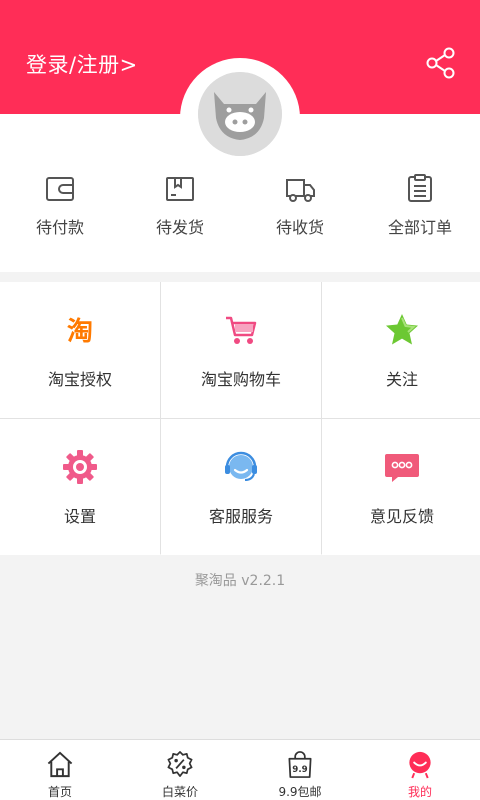 This screenshot has width=480, height=800. Describe the element at coordinates (300, 792) in the screenshot. I see `tab-label: 9.9包邮` at that location.